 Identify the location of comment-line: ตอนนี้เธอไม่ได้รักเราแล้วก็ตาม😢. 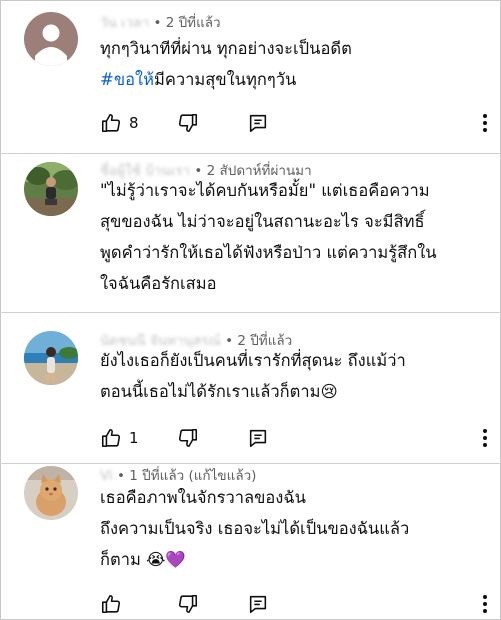
(219, 391).